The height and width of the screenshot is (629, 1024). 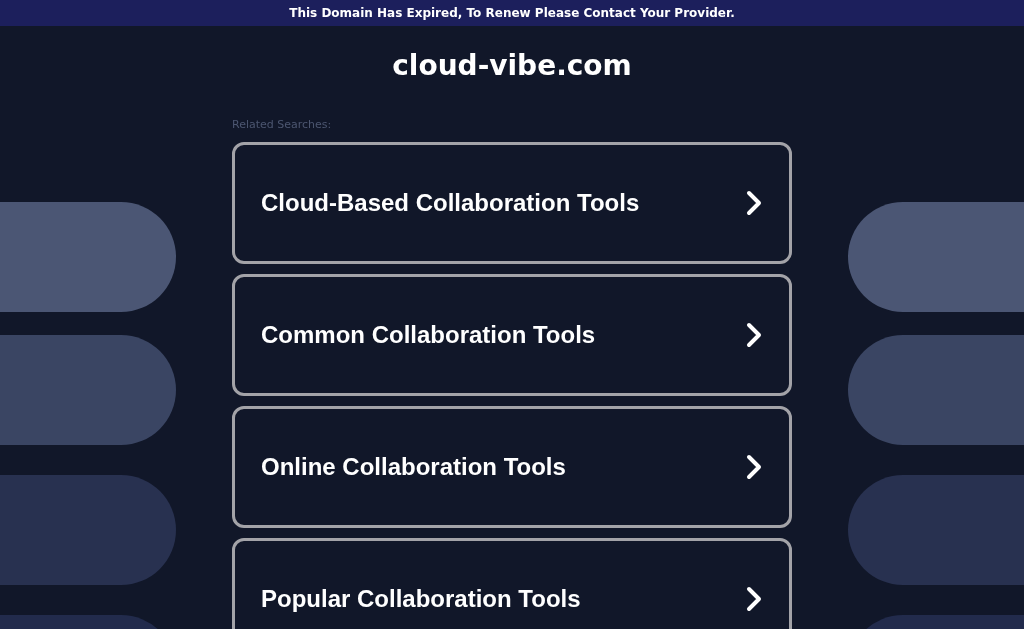 What do you see at coordinates (512, 66) in the screenshot?
I see `domain-title: cloud-vibe.com` at bounding box center [512, 66].